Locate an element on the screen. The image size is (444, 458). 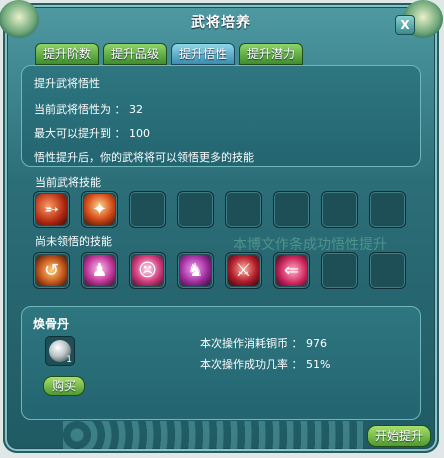
current-insight: 当前武将悟性为 ： 32 is located at coordinates (88, 109).